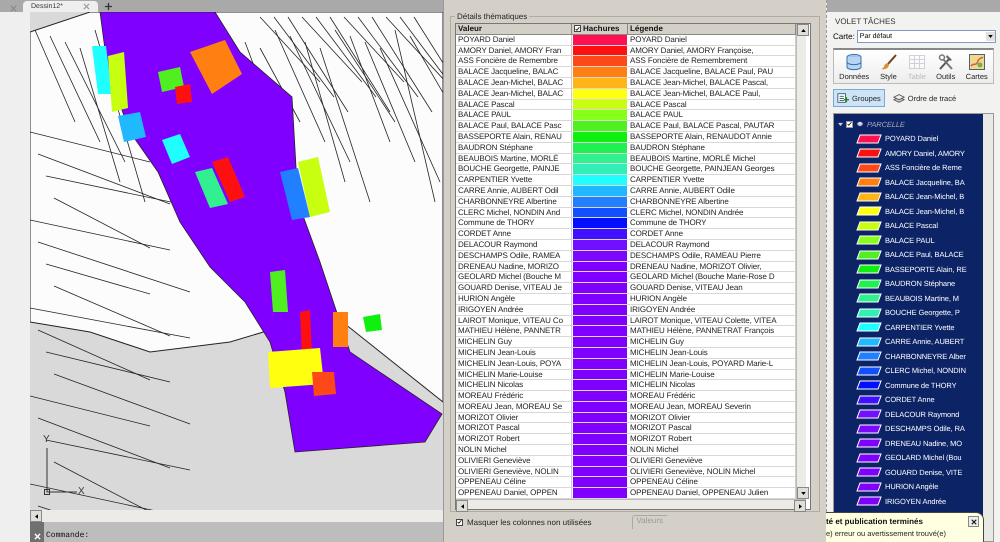 The width and height of the screenshot is (1000, 542). I want to click on table-cell: MICHELIN Guy, so click(712, 342).